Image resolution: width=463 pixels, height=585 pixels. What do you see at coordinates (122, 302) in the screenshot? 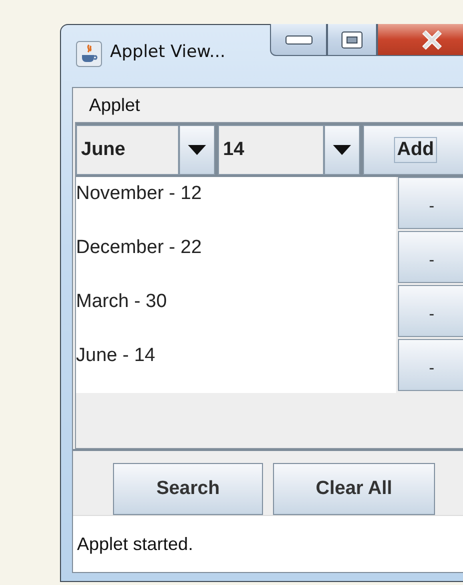
I see `list-item: March - 30` at bounding box center [122, 302].